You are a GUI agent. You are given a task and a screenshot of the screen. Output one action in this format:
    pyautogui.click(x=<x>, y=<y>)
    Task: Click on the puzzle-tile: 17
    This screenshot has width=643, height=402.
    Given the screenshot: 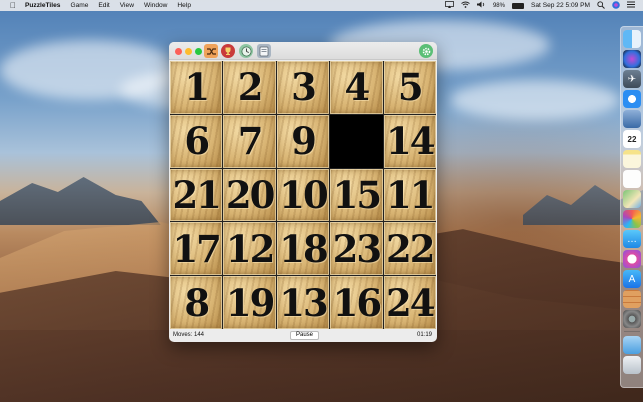 What is the action you would take?
    pyautogui.click(x=196, y=249)
    